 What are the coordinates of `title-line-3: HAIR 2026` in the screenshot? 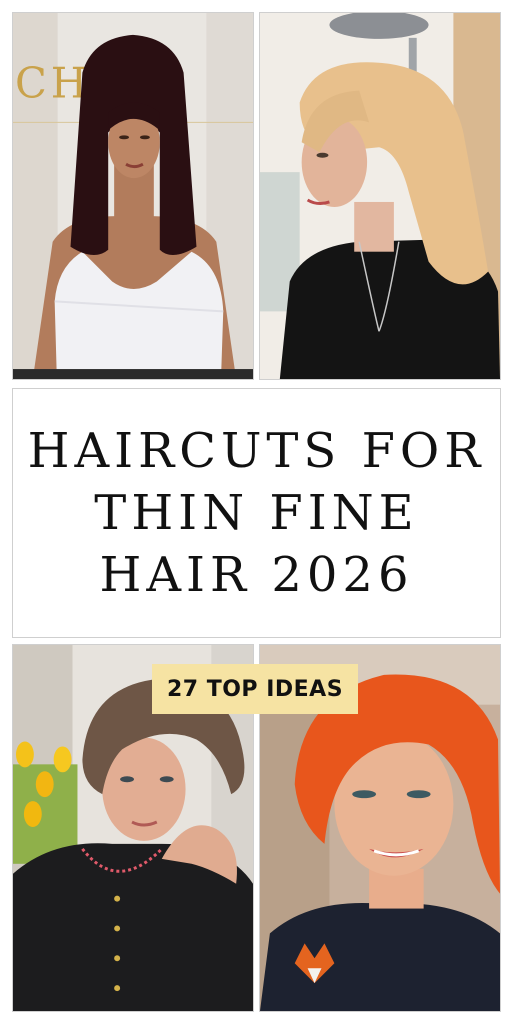 It's located at (256, 575).